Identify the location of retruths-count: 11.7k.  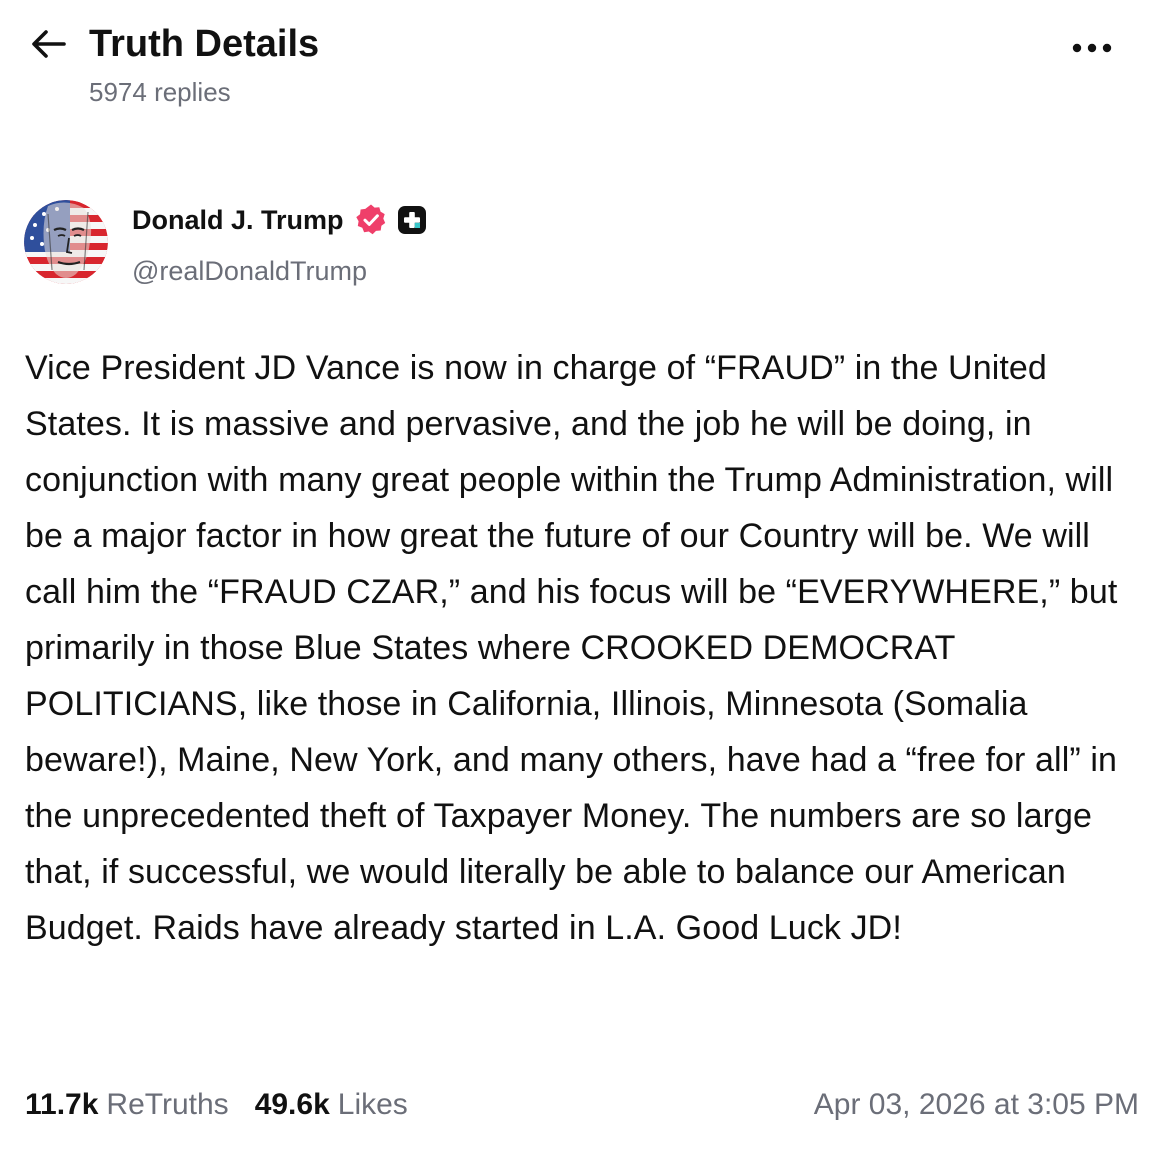
(62, 1104).